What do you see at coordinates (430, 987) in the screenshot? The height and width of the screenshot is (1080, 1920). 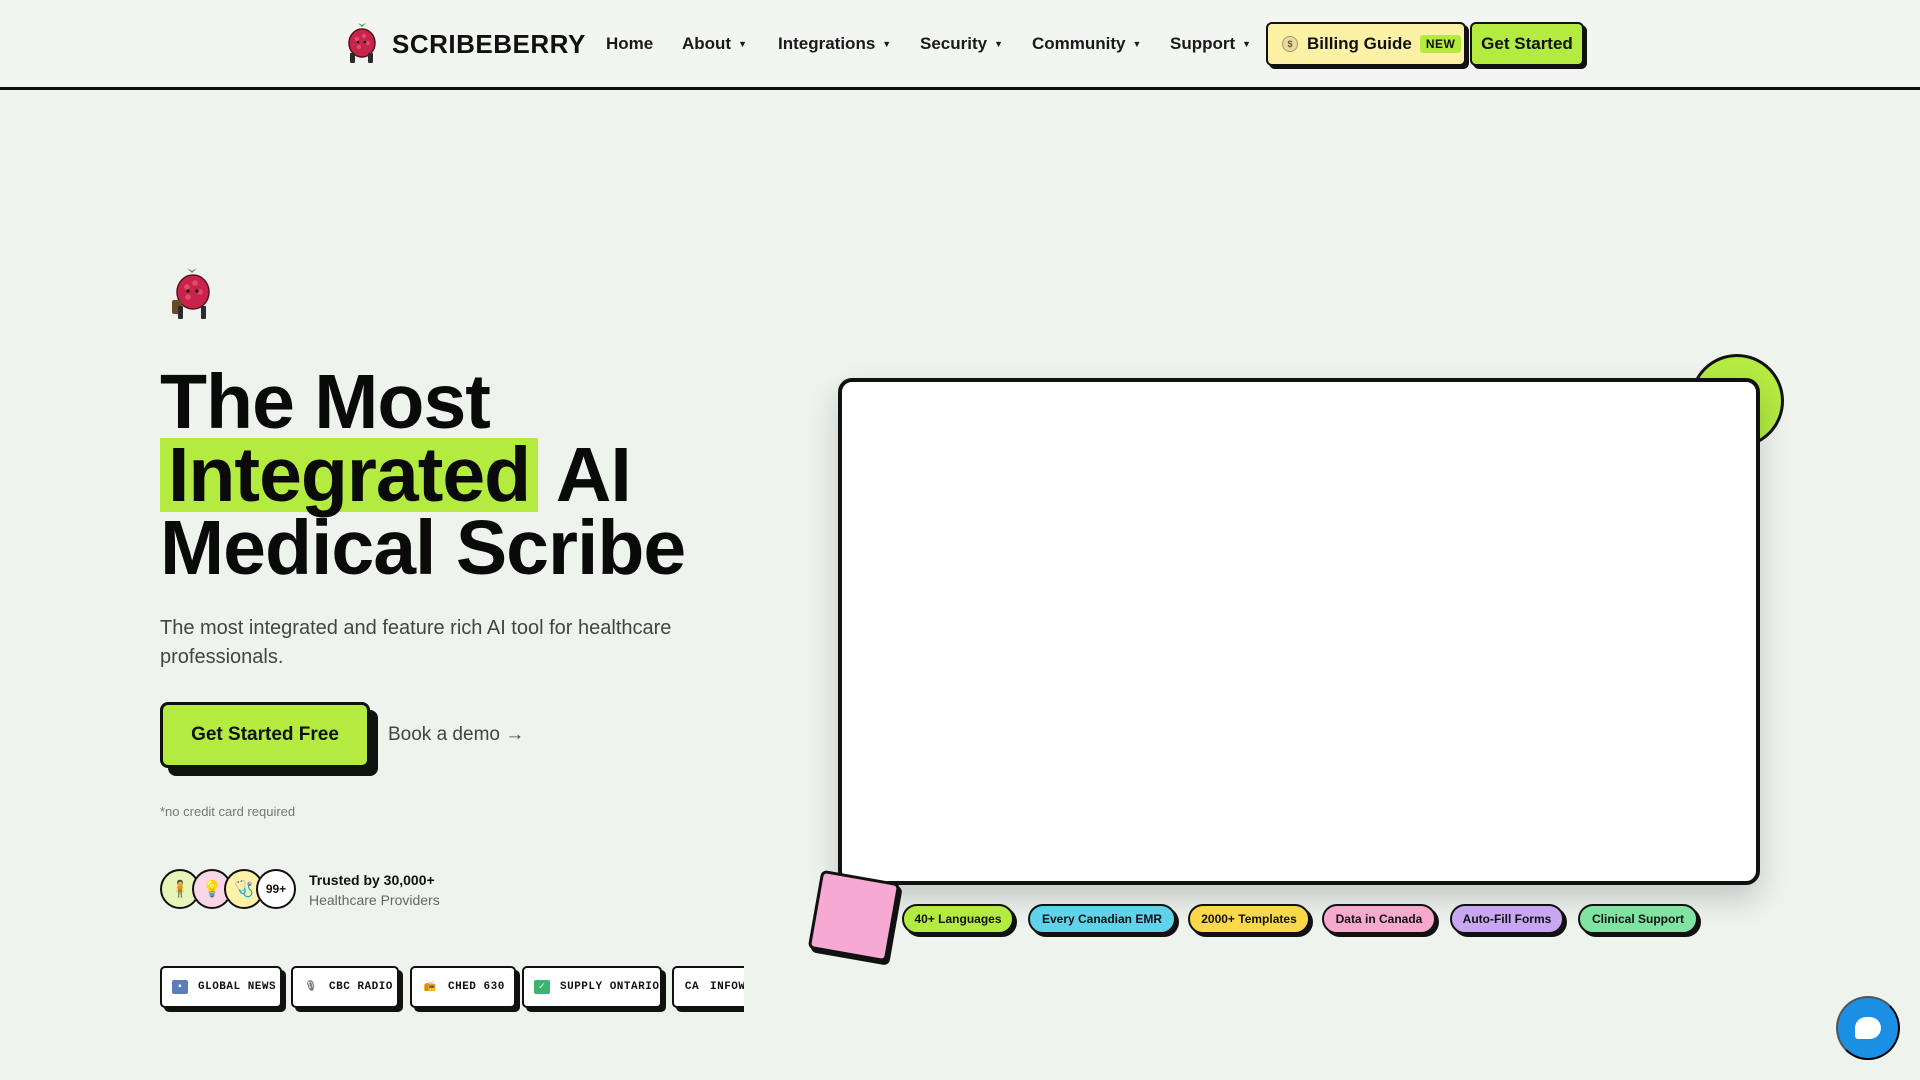 I see `radio-icon: 📻` at bounding box center [430, 987].